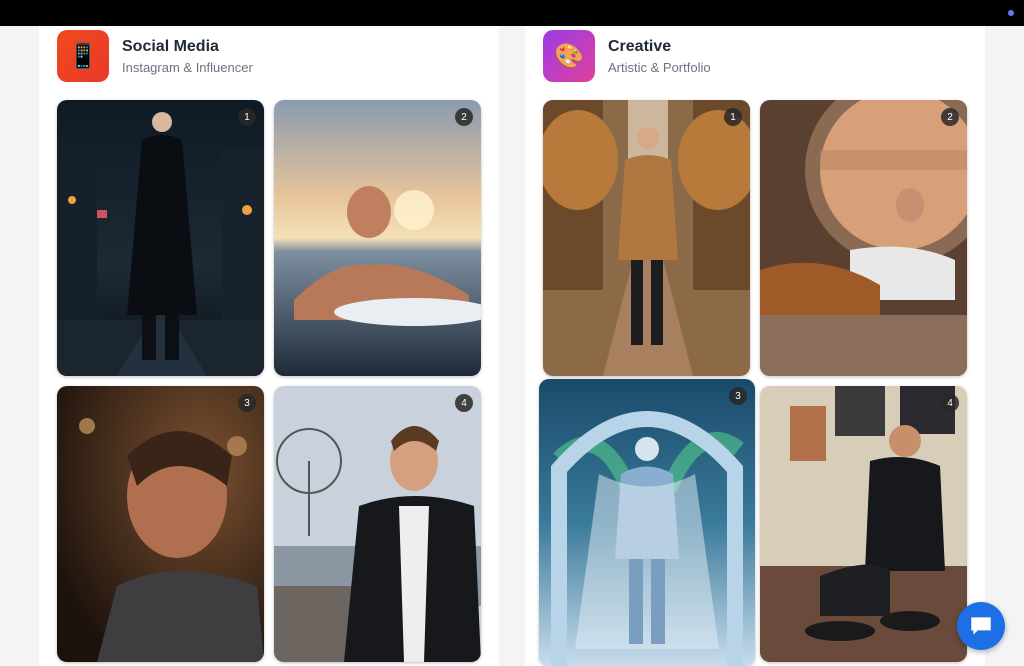 The width and height of the screenshot is (1024, 666). Describe the element at coordinates (83, 56) in the screenshot. I see `phone-icon: 📱` at that location.